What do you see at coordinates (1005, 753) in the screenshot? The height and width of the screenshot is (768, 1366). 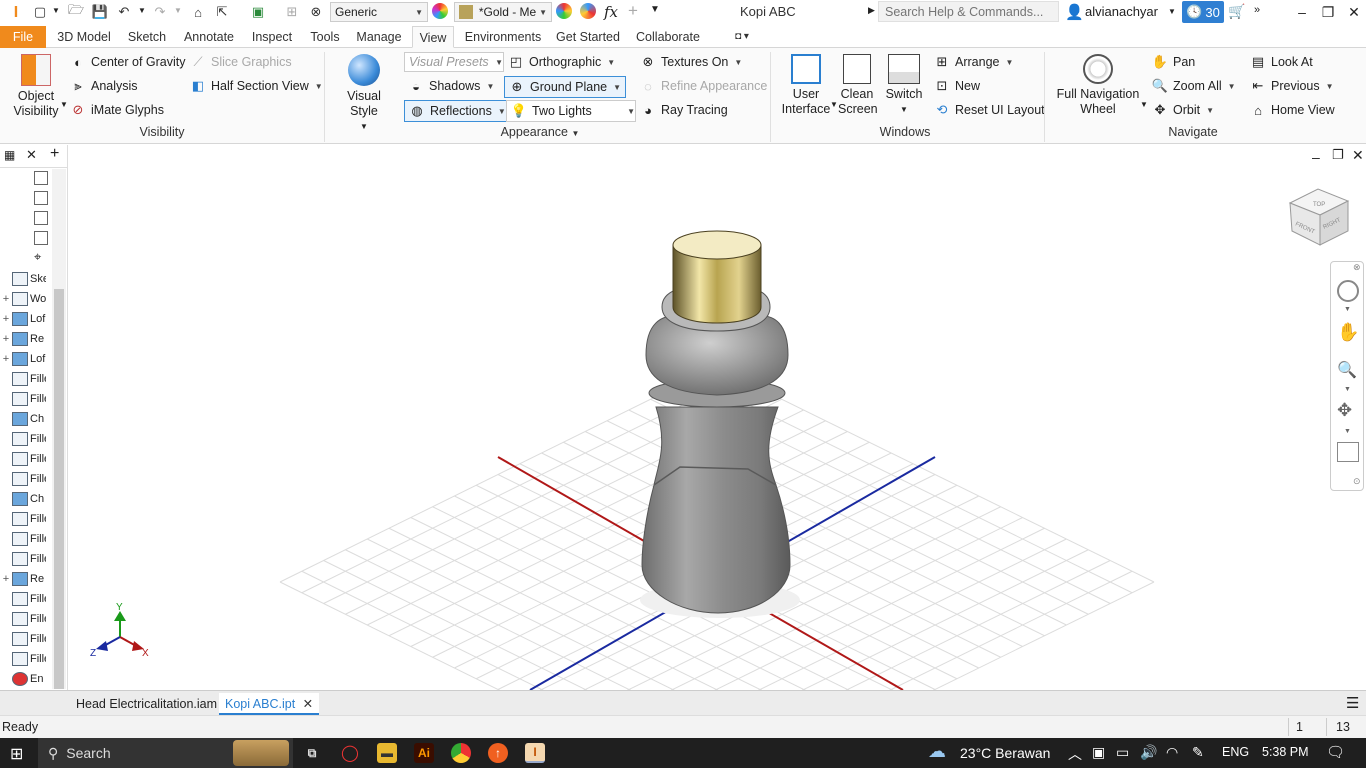 I see `weather-text: 23°C Berawan` at bounding box center [1005, 753].